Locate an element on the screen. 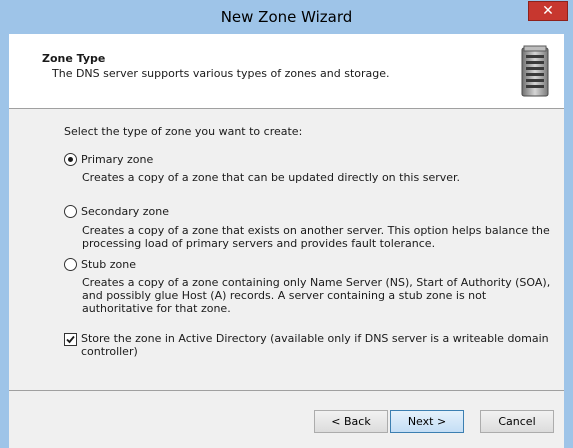 This screenshot has width=573, height=448. close-icon: ✕ is located at coordinates (548, 11).